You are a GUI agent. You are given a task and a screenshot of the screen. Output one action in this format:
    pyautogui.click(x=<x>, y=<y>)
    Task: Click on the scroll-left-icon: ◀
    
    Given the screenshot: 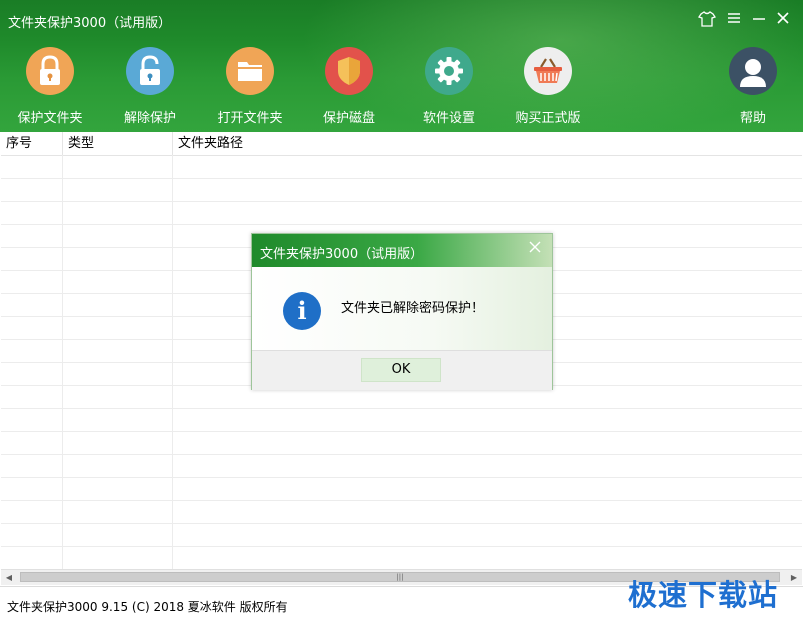 What is the action you would take?
    pyautogui.click(x=9, y=577)
    